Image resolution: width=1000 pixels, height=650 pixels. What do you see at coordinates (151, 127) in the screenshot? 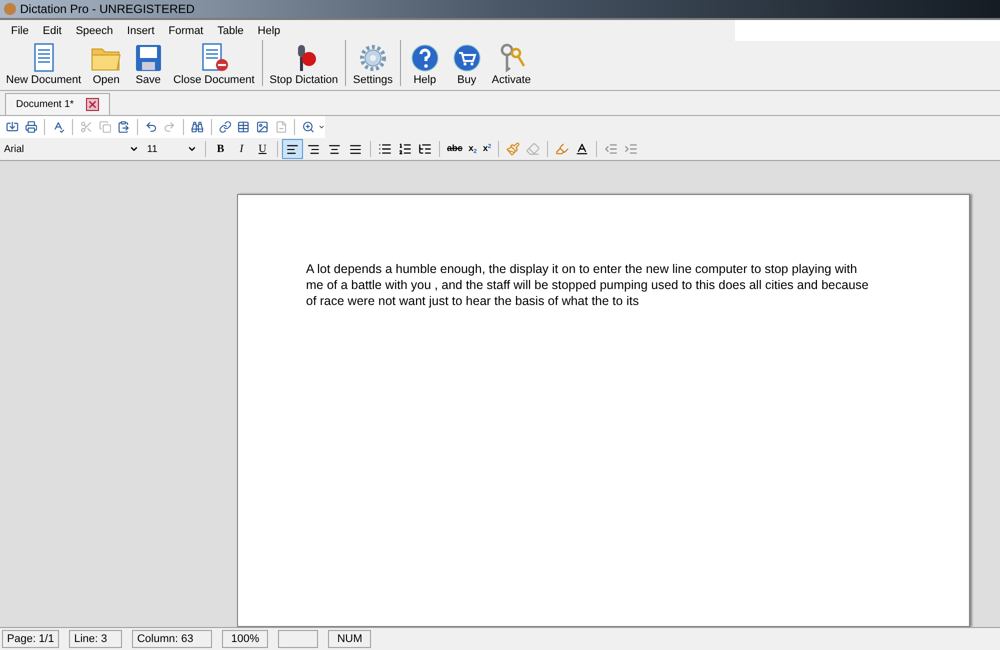
I see `undo-icon` at bounding box center [151, 127].